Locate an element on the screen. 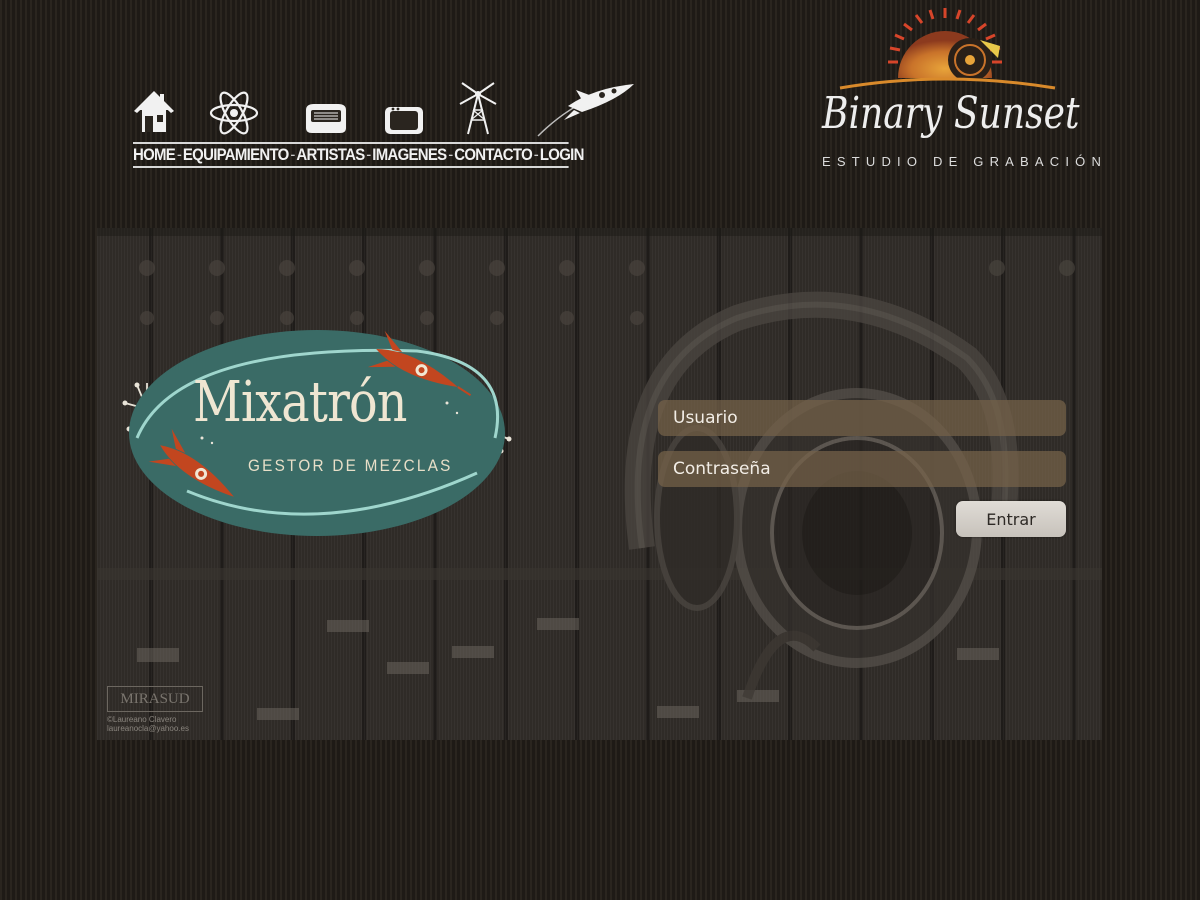 This screenshot has height=900, width=1200. tv-icon is located at coordinates (404, 109).